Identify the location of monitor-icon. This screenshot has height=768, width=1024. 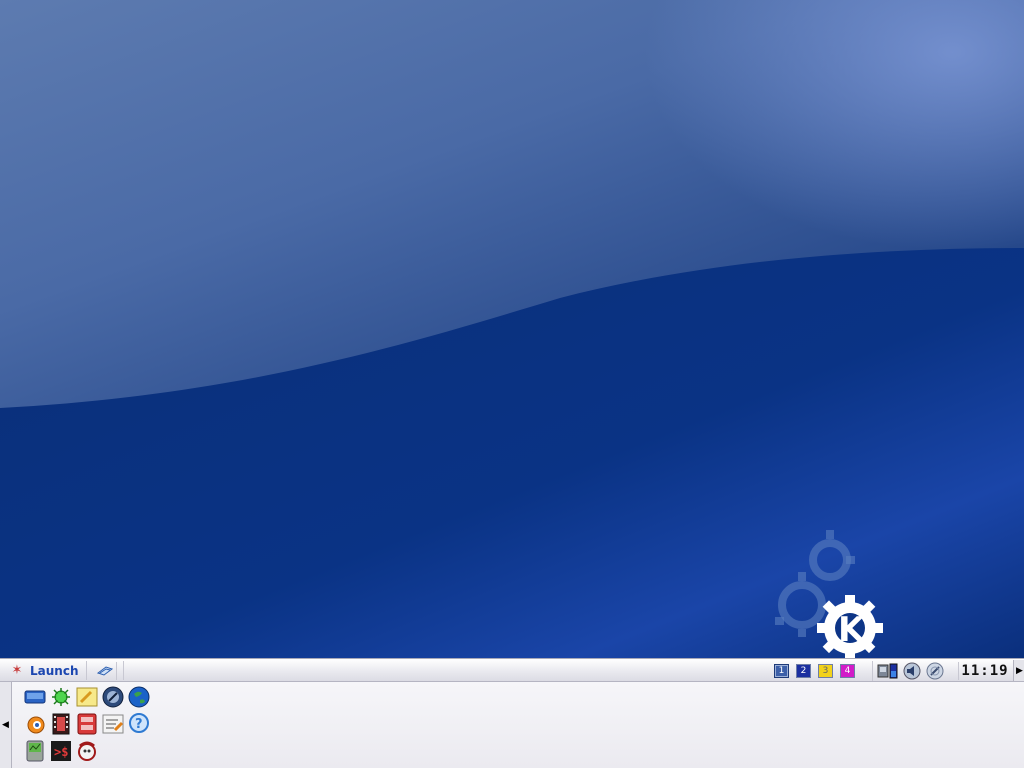
(888, 671).